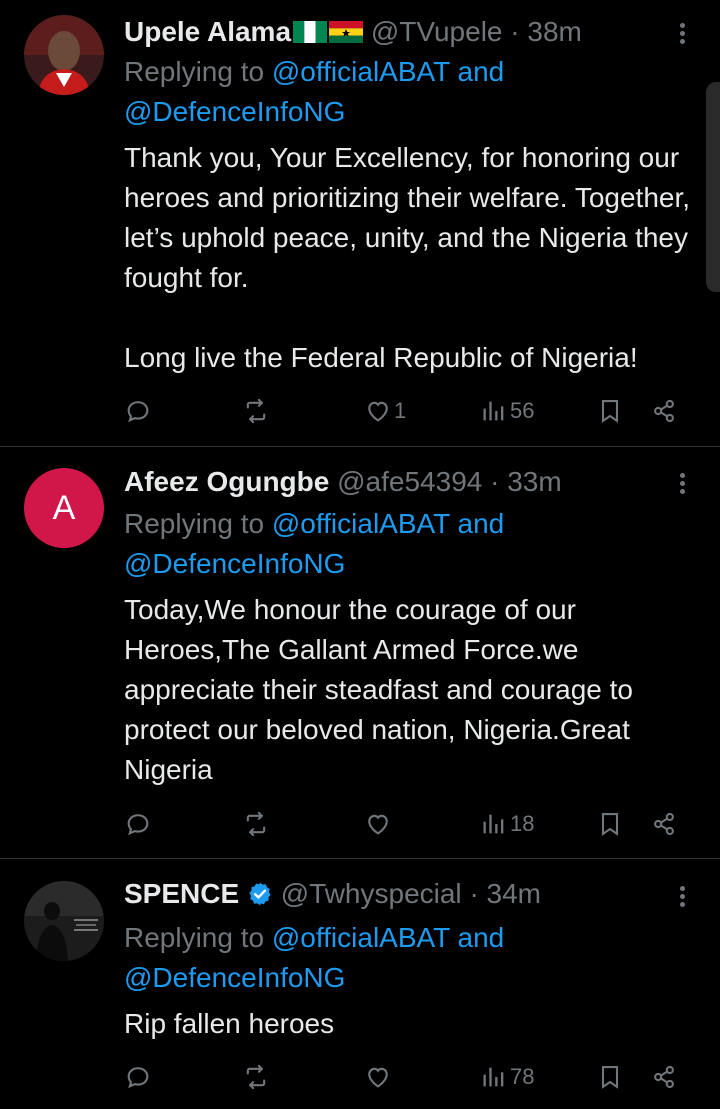 This screenshot has width=720, height=1109. What do you see at coordinates (522, 410) in the screenshot?
I see `view-count: 56` at bounding box center [522, 410].